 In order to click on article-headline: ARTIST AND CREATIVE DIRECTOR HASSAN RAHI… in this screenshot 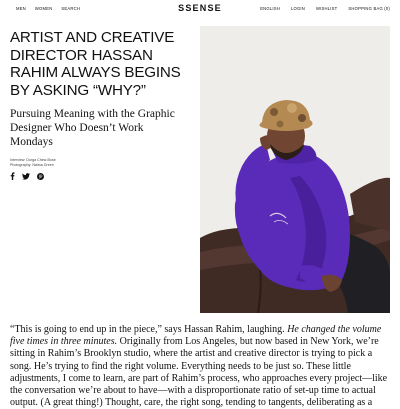, I will do `click(95, 64)`.